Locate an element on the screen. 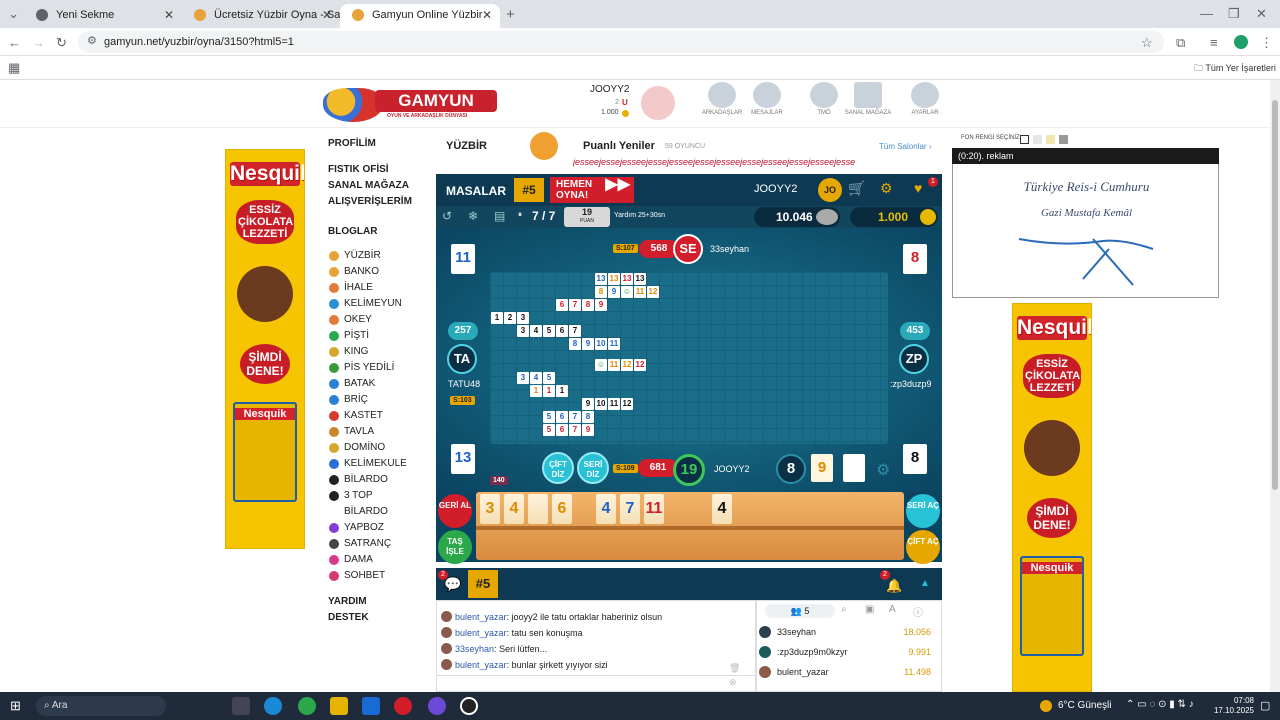 The height and width of the screenshot is (720, 1280). file-explorer-icon is located at coordinates (339, 706).